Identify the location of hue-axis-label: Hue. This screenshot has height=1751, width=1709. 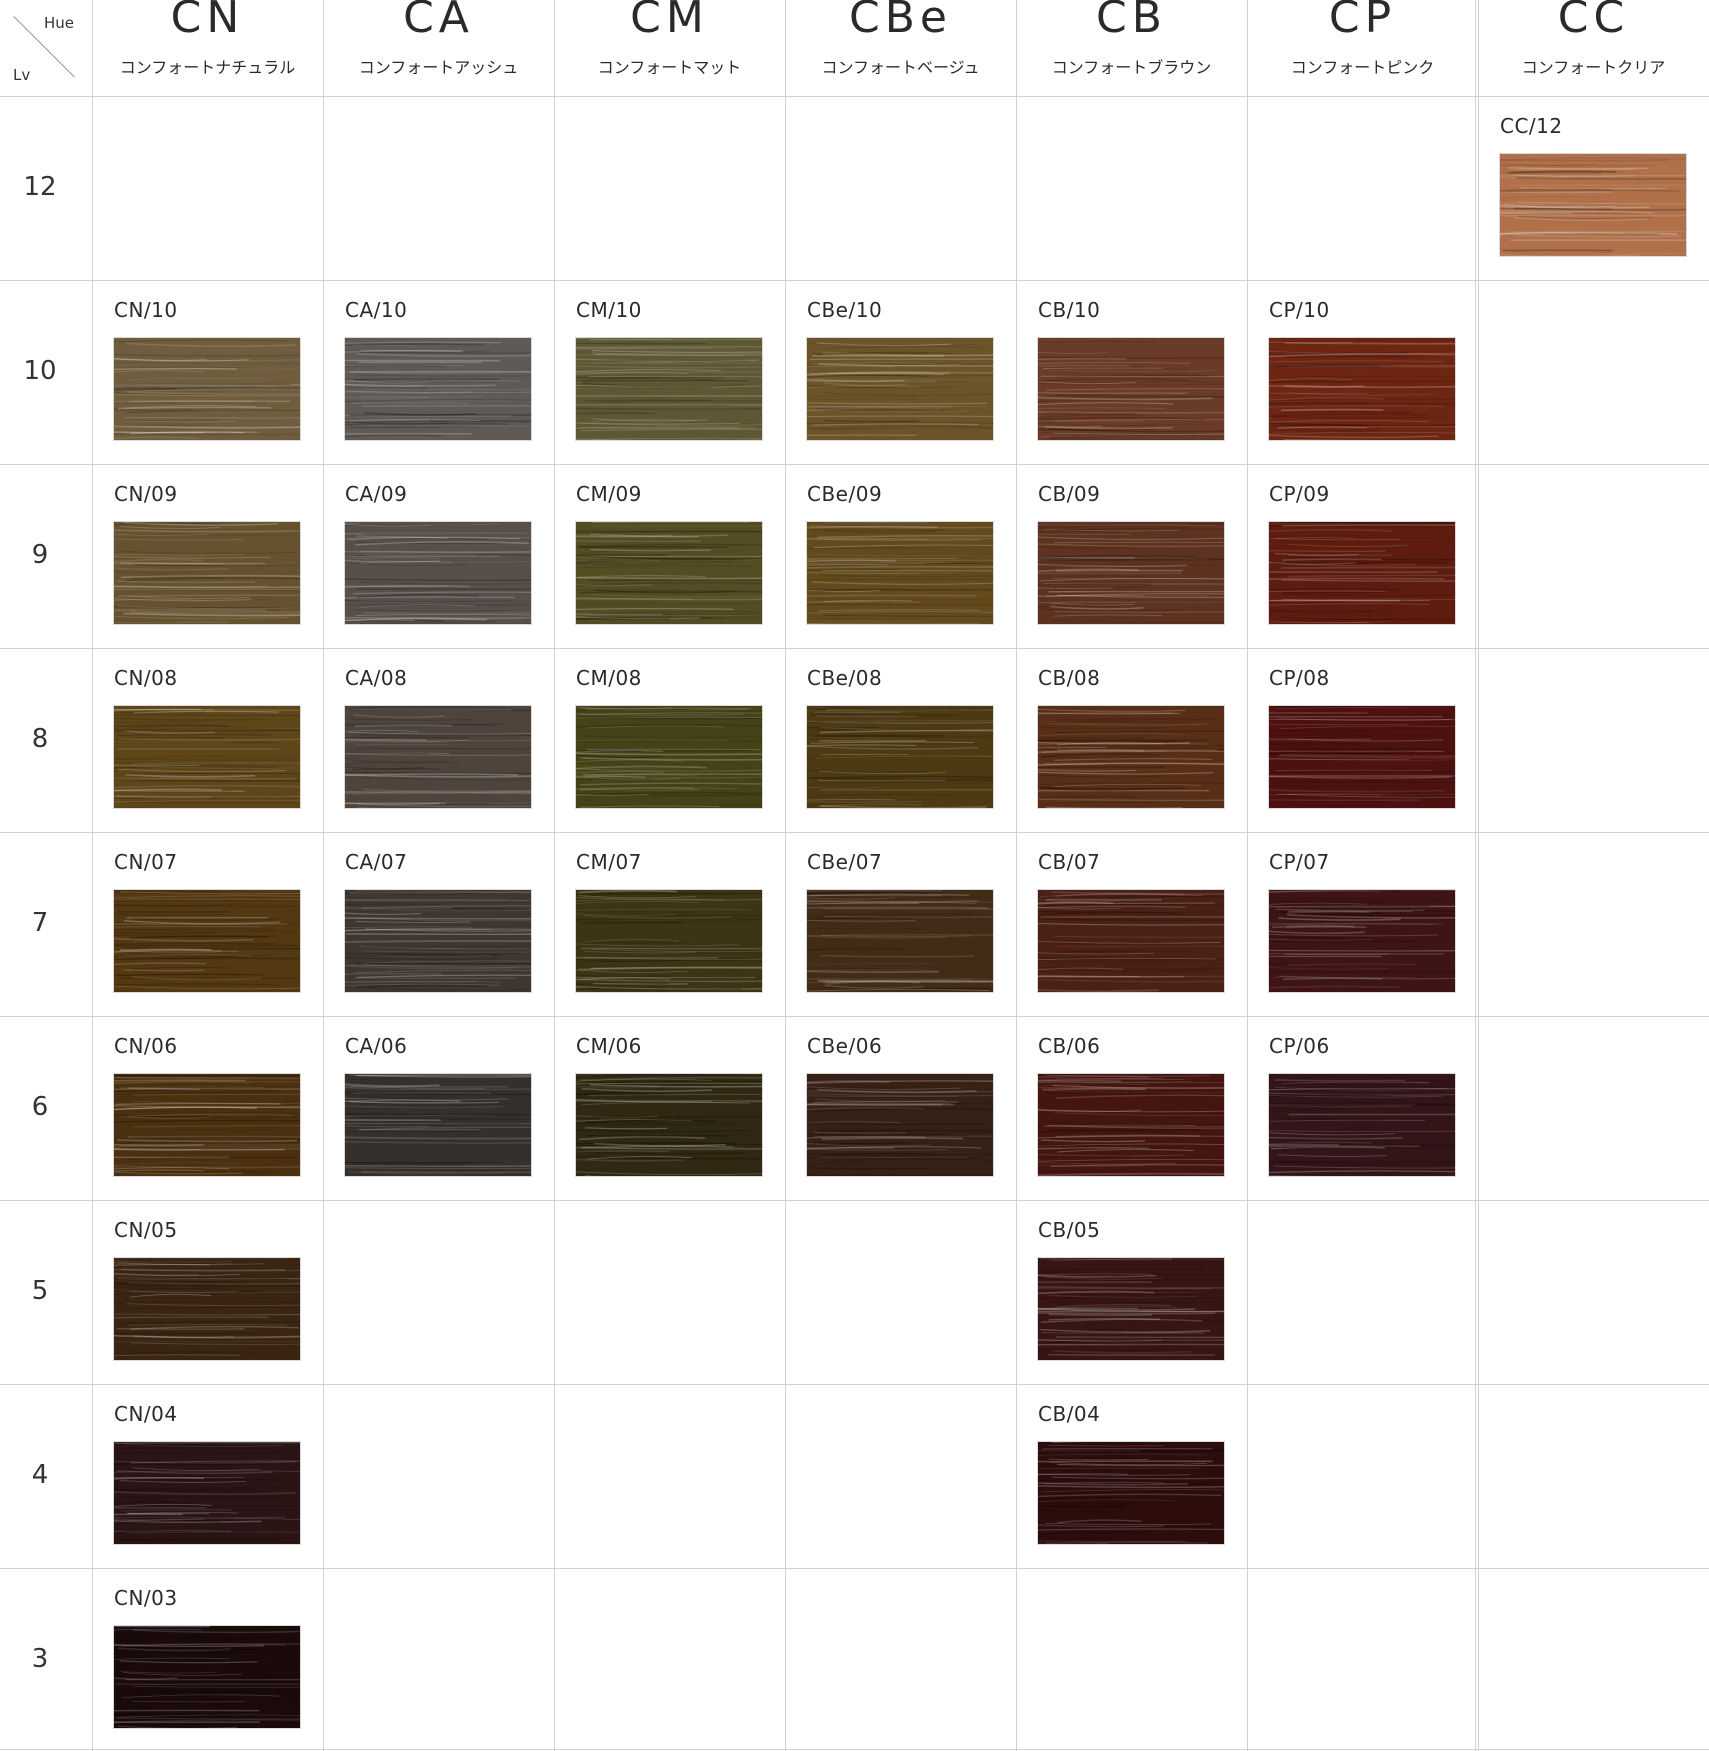
(59, 23).